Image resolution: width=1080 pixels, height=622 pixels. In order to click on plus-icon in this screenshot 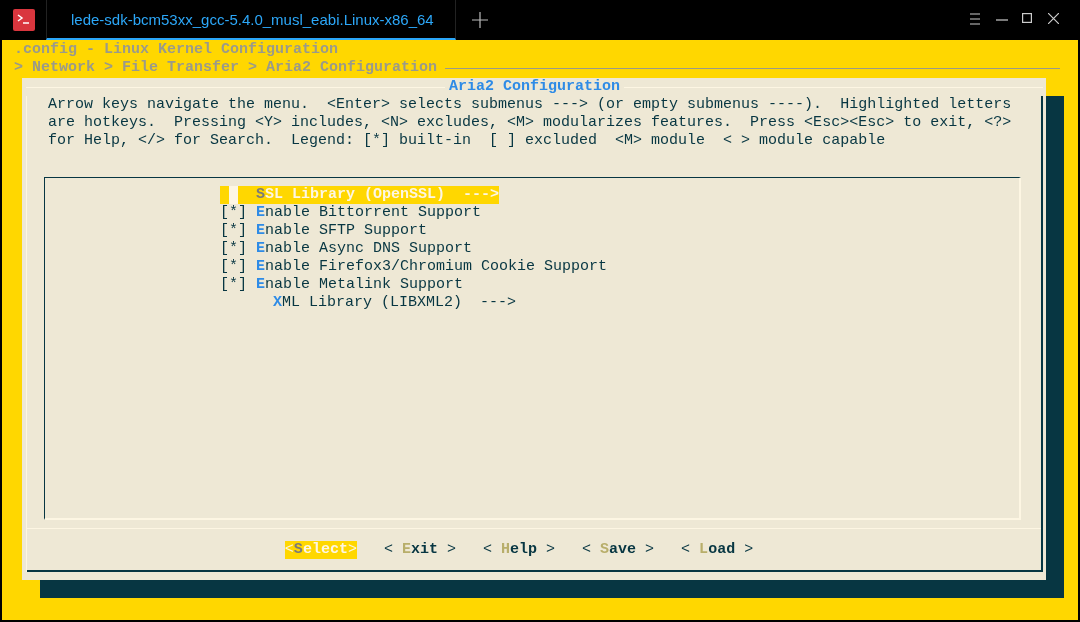, I will do `click(480, 20)`.